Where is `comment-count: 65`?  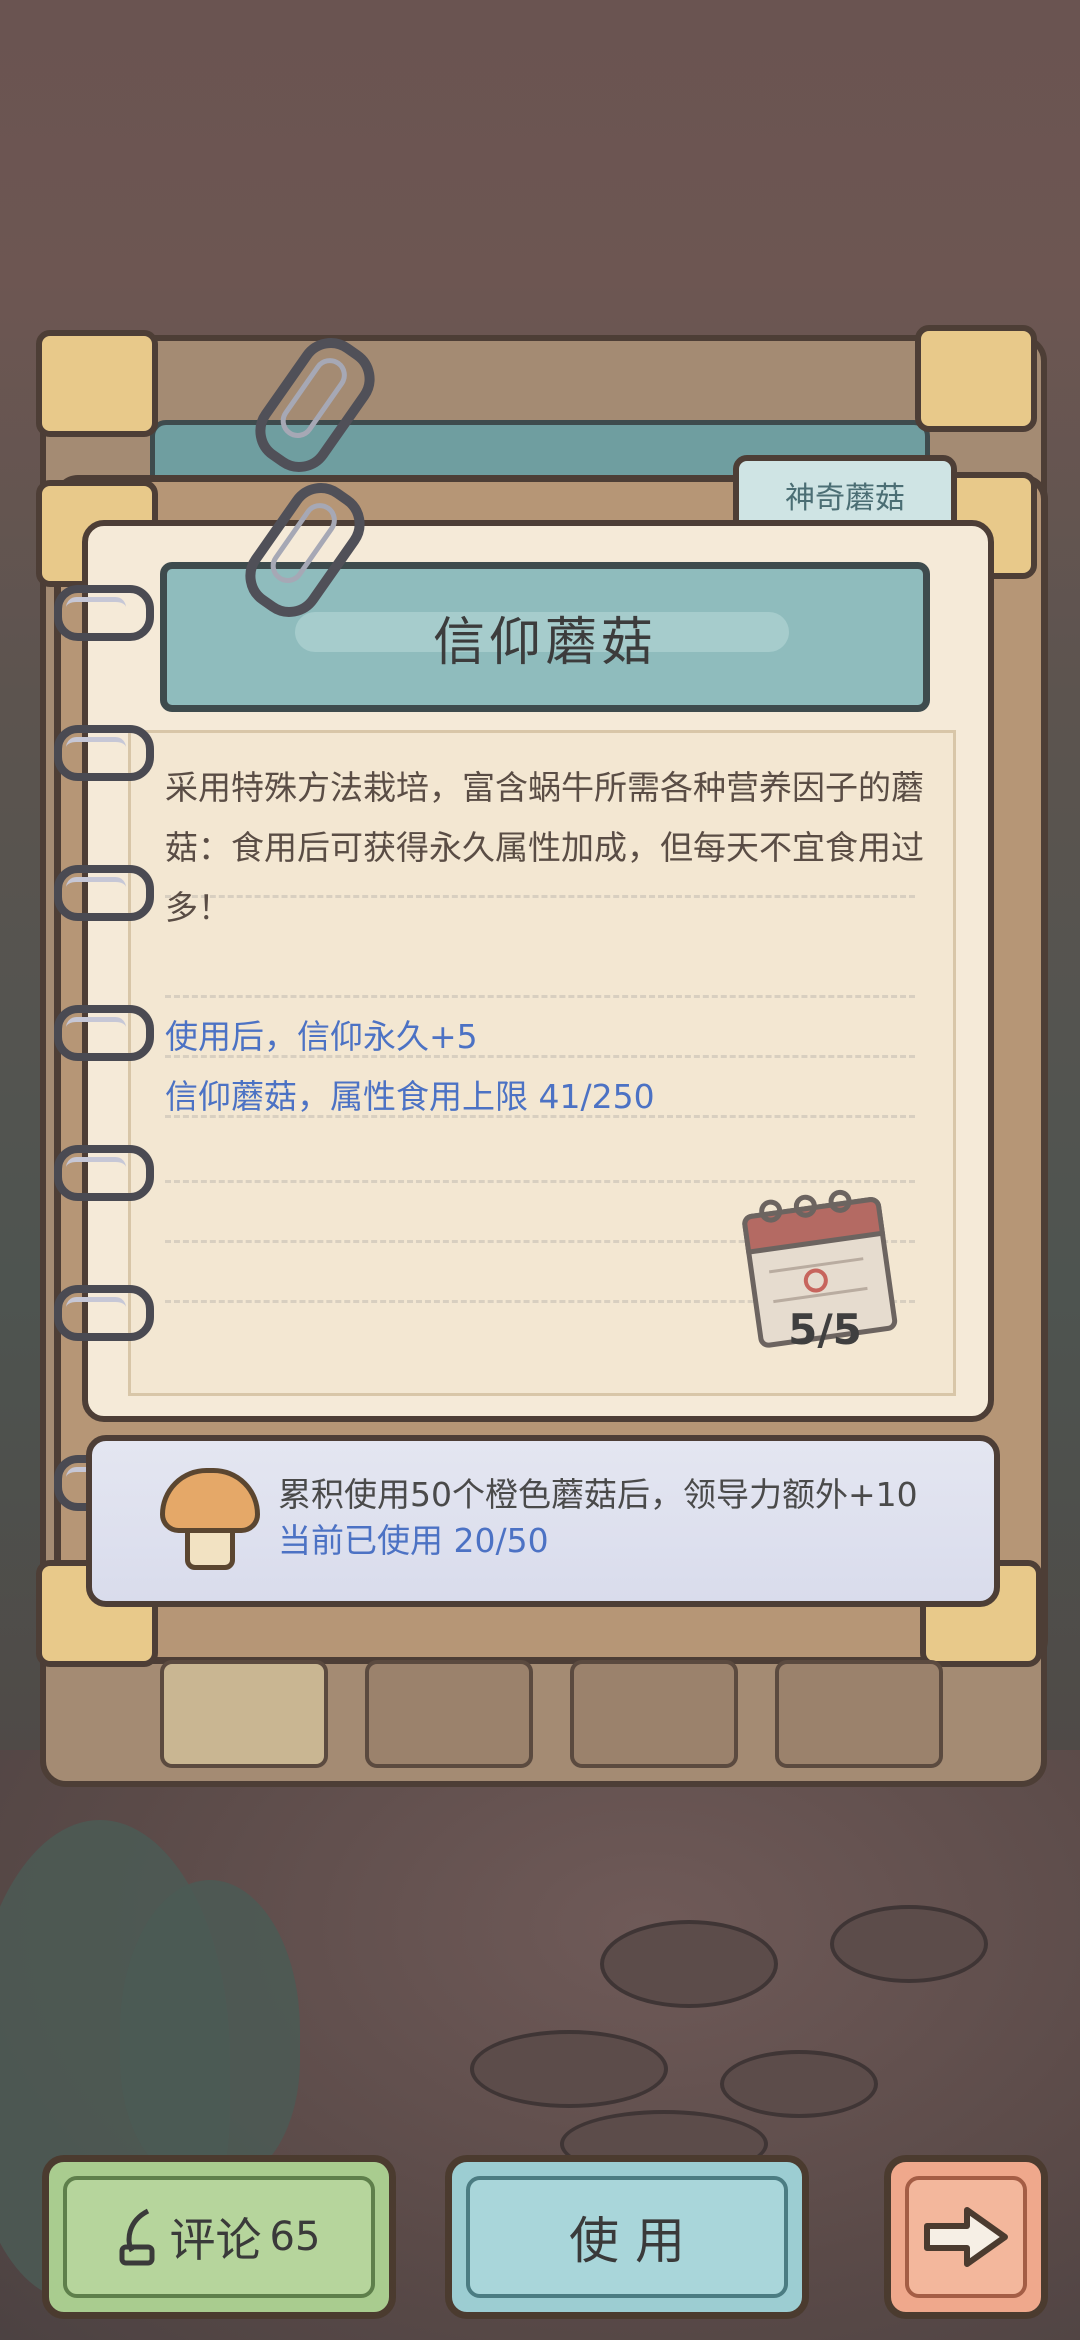
comment-count: 65 is located at coordinates (295, 2237).